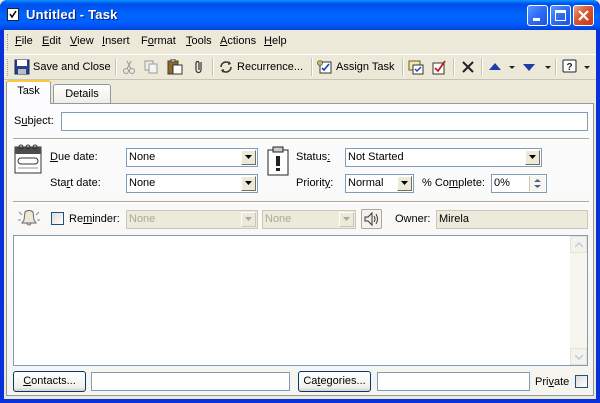  Describe the element at coordinates (72, 14) in the screenshot. I see `window-title: Untitled - Task` at that location.